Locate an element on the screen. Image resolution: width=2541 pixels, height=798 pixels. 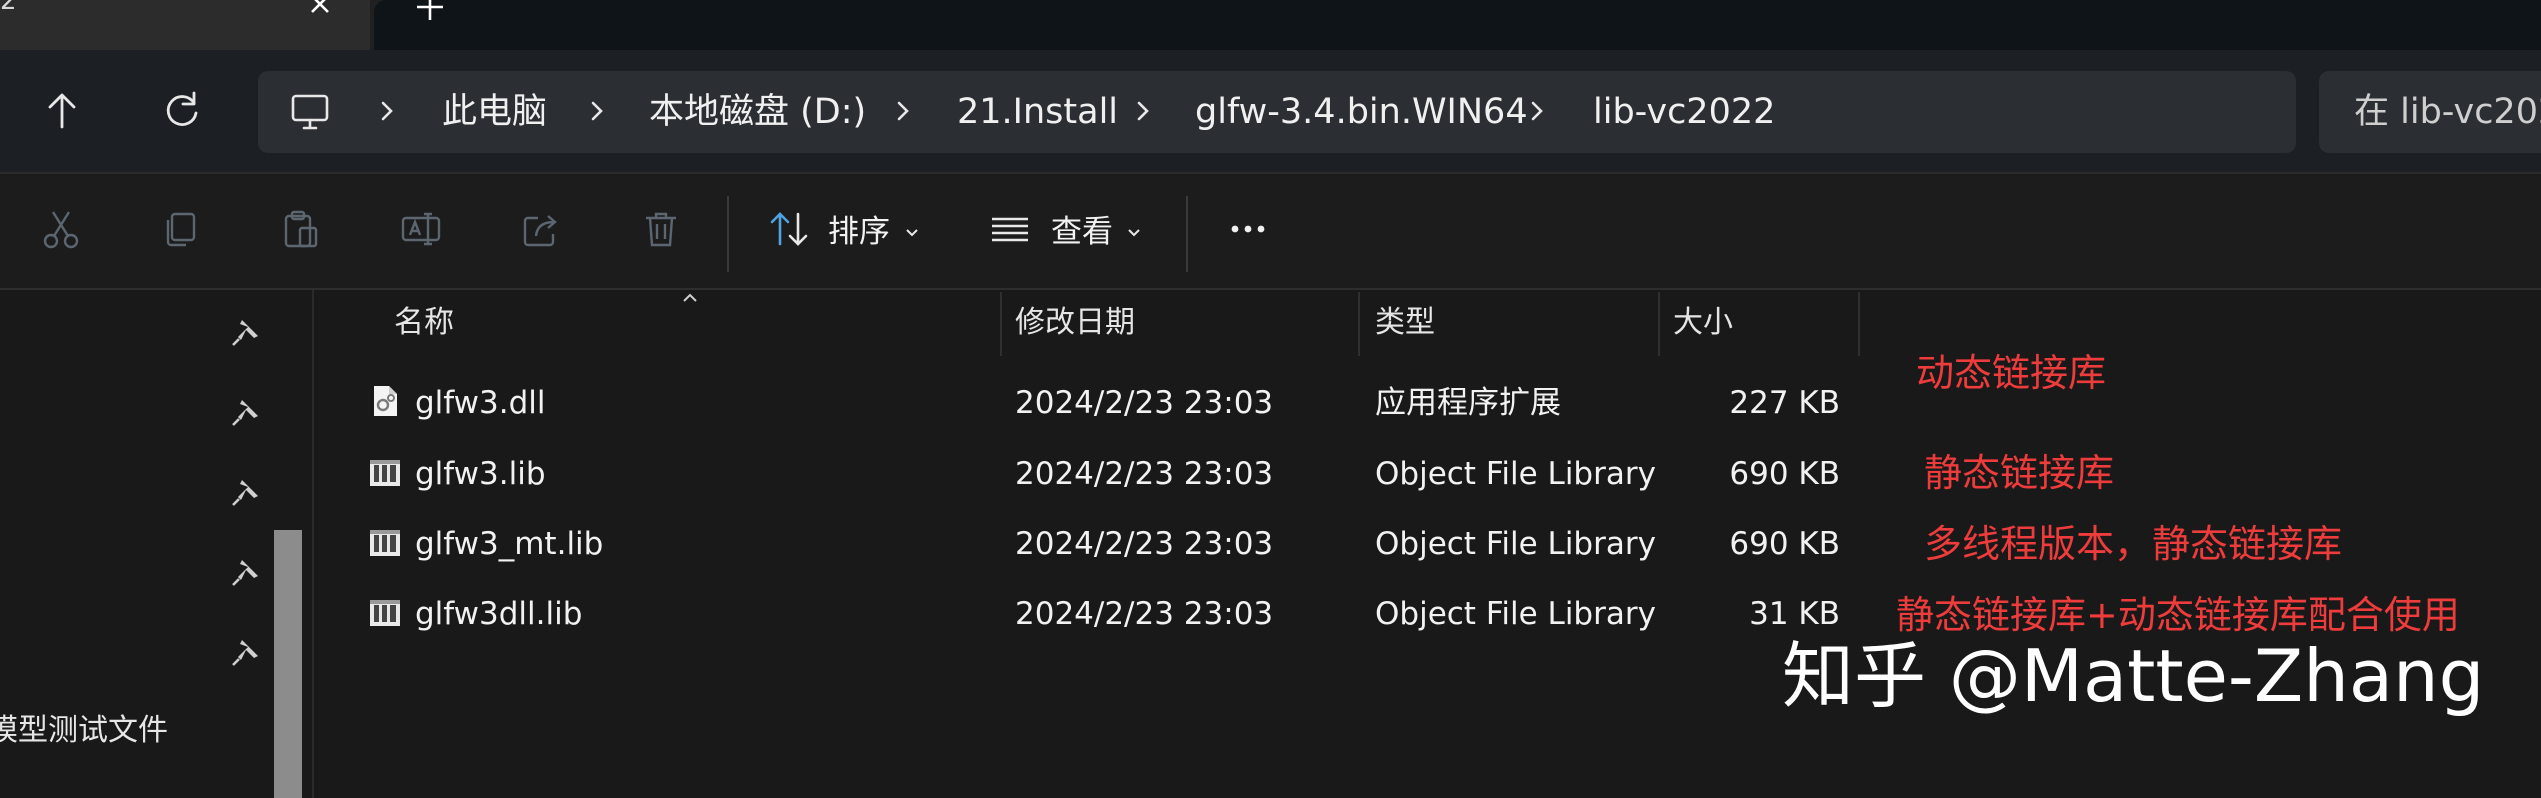
nav-scrollbar is located at coordinates (288, 664).